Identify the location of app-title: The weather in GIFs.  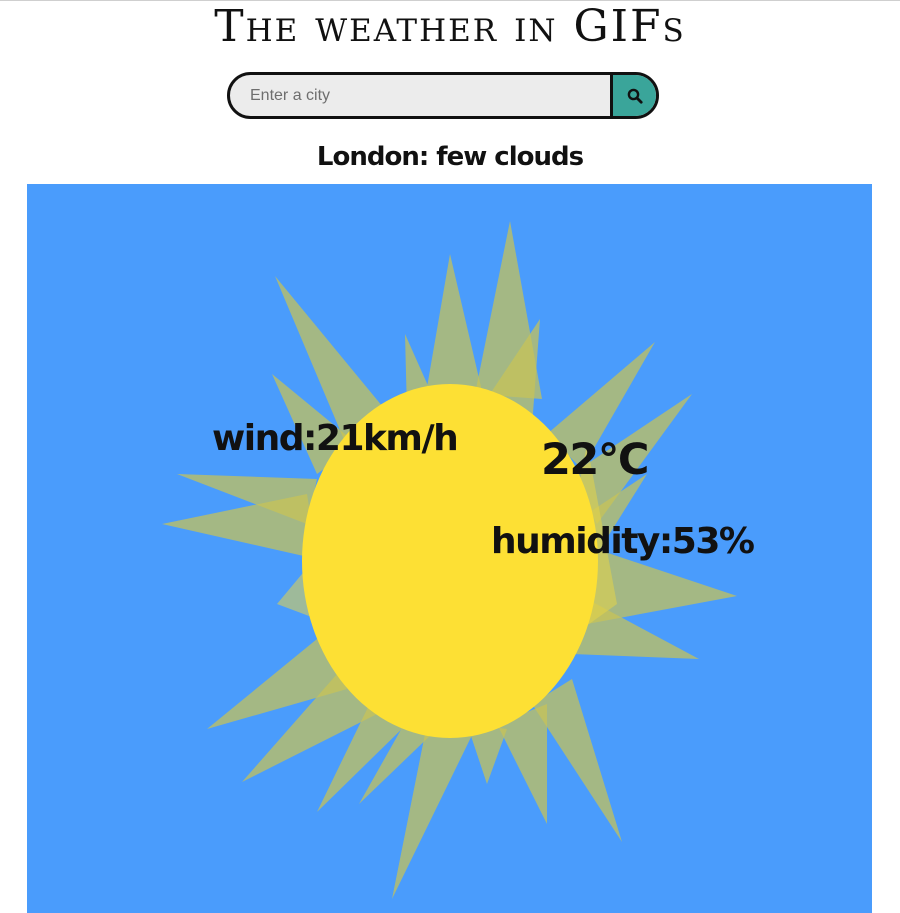
(450, 26).